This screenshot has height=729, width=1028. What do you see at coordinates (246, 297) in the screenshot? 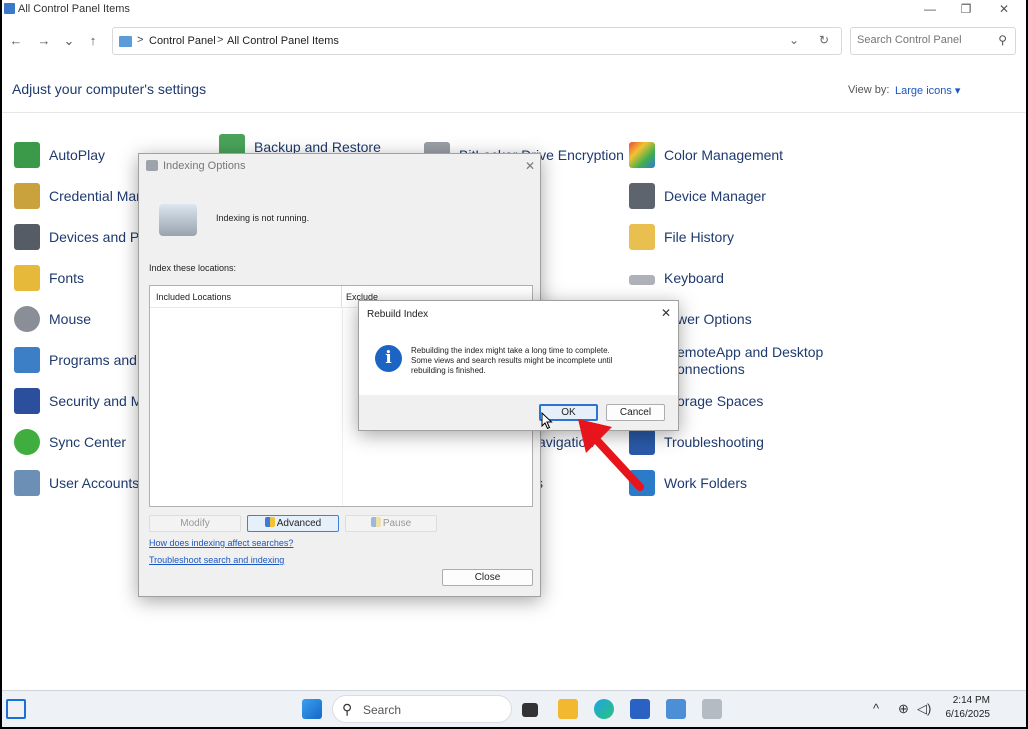
I see `column-header-included: Included Locations` at bounding box center [246, 297].